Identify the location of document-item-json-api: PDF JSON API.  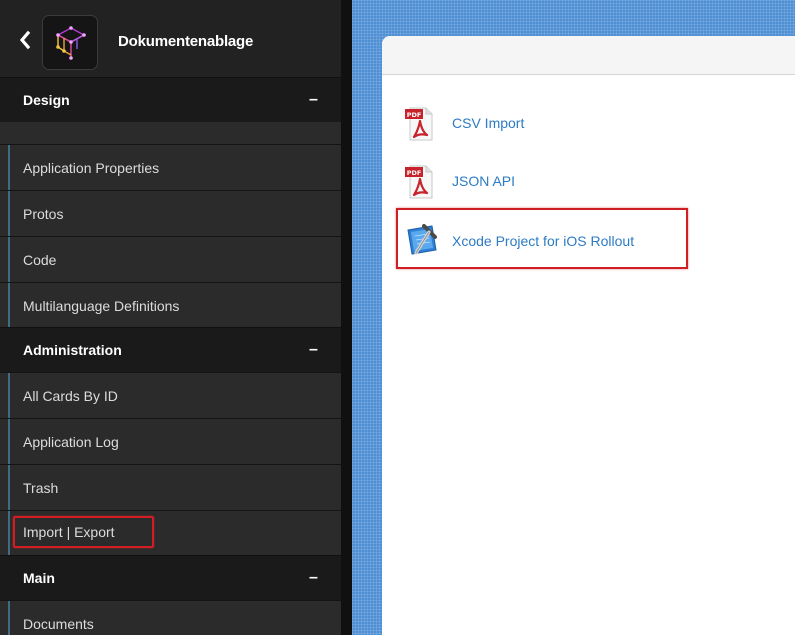
(484, 181).